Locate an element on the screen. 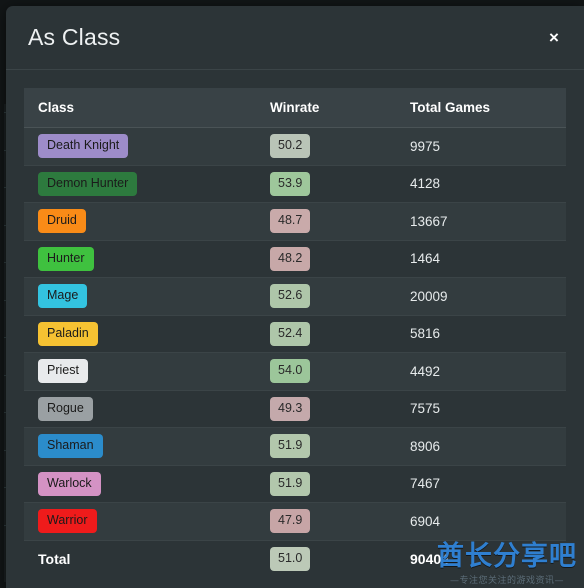  winrate-badge: 49.3 is located at coordinates (290, 408).